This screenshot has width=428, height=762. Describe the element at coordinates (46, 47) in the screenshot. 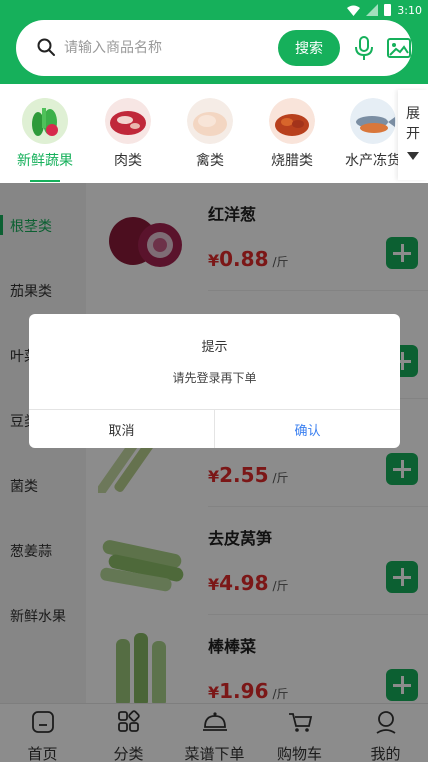

I see `search-icon` at that location.